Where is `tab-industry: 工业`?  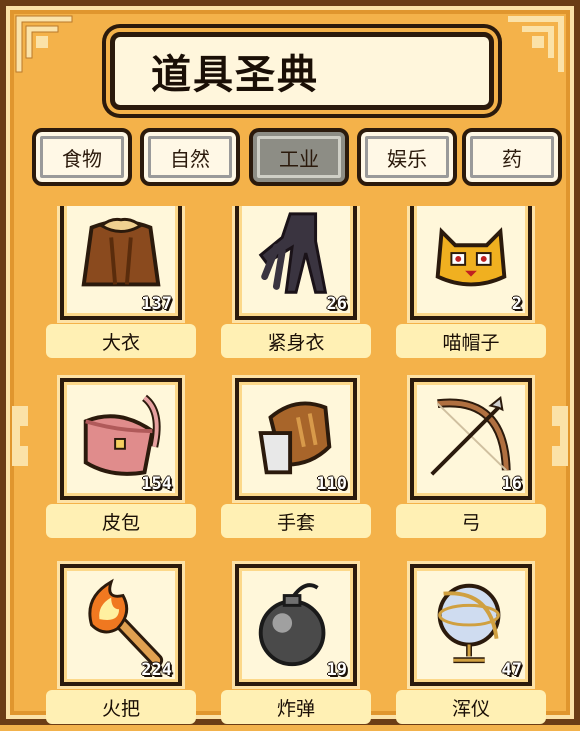 tab-industry: 工业 is located at coordinates (299, 157).